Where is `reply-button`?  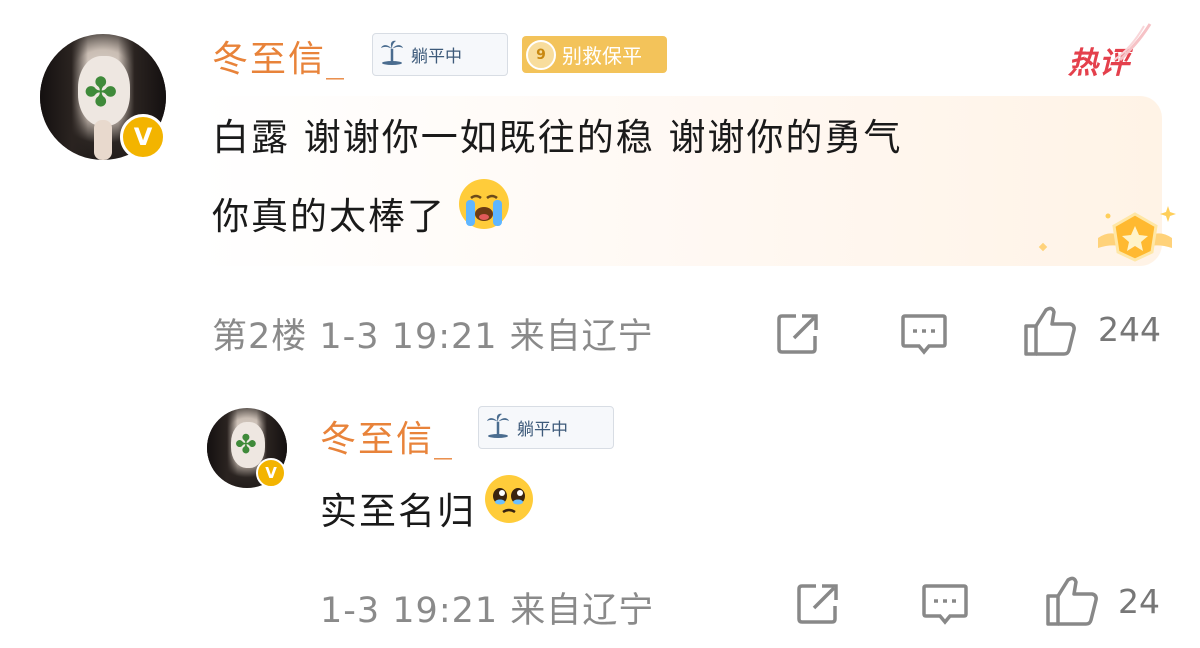 reply-button is located at coordinates (924, 334).